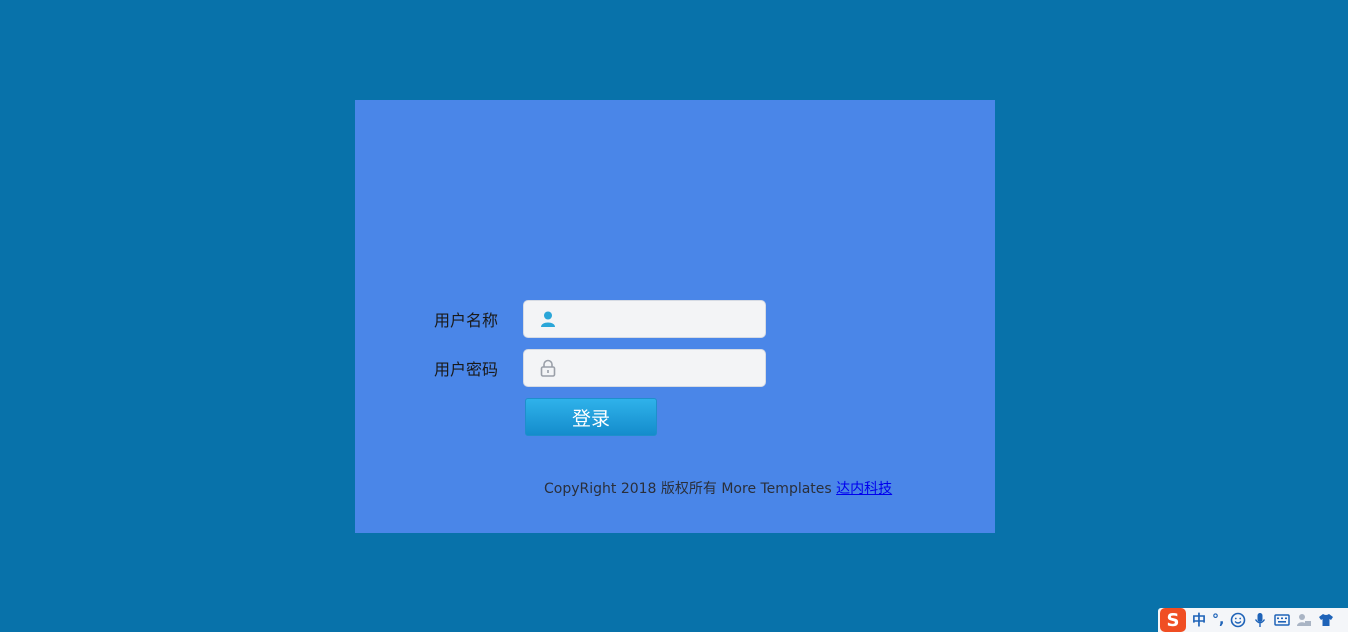 The image size is (1348, 632). I want to click on password-label: 用户密码, so click(466, 369).